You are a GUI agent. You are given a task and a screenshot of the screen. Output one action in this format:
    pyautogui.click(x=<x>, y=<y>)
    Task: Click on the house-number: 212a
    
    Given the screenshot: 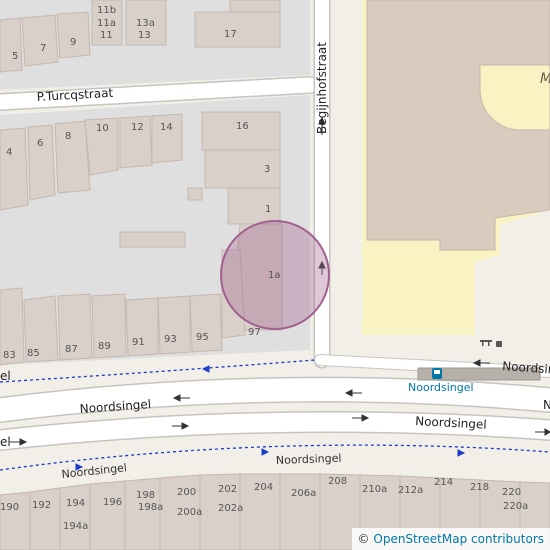 What is the action you would take?
    pyautogui.click(x=410, y=490)
    